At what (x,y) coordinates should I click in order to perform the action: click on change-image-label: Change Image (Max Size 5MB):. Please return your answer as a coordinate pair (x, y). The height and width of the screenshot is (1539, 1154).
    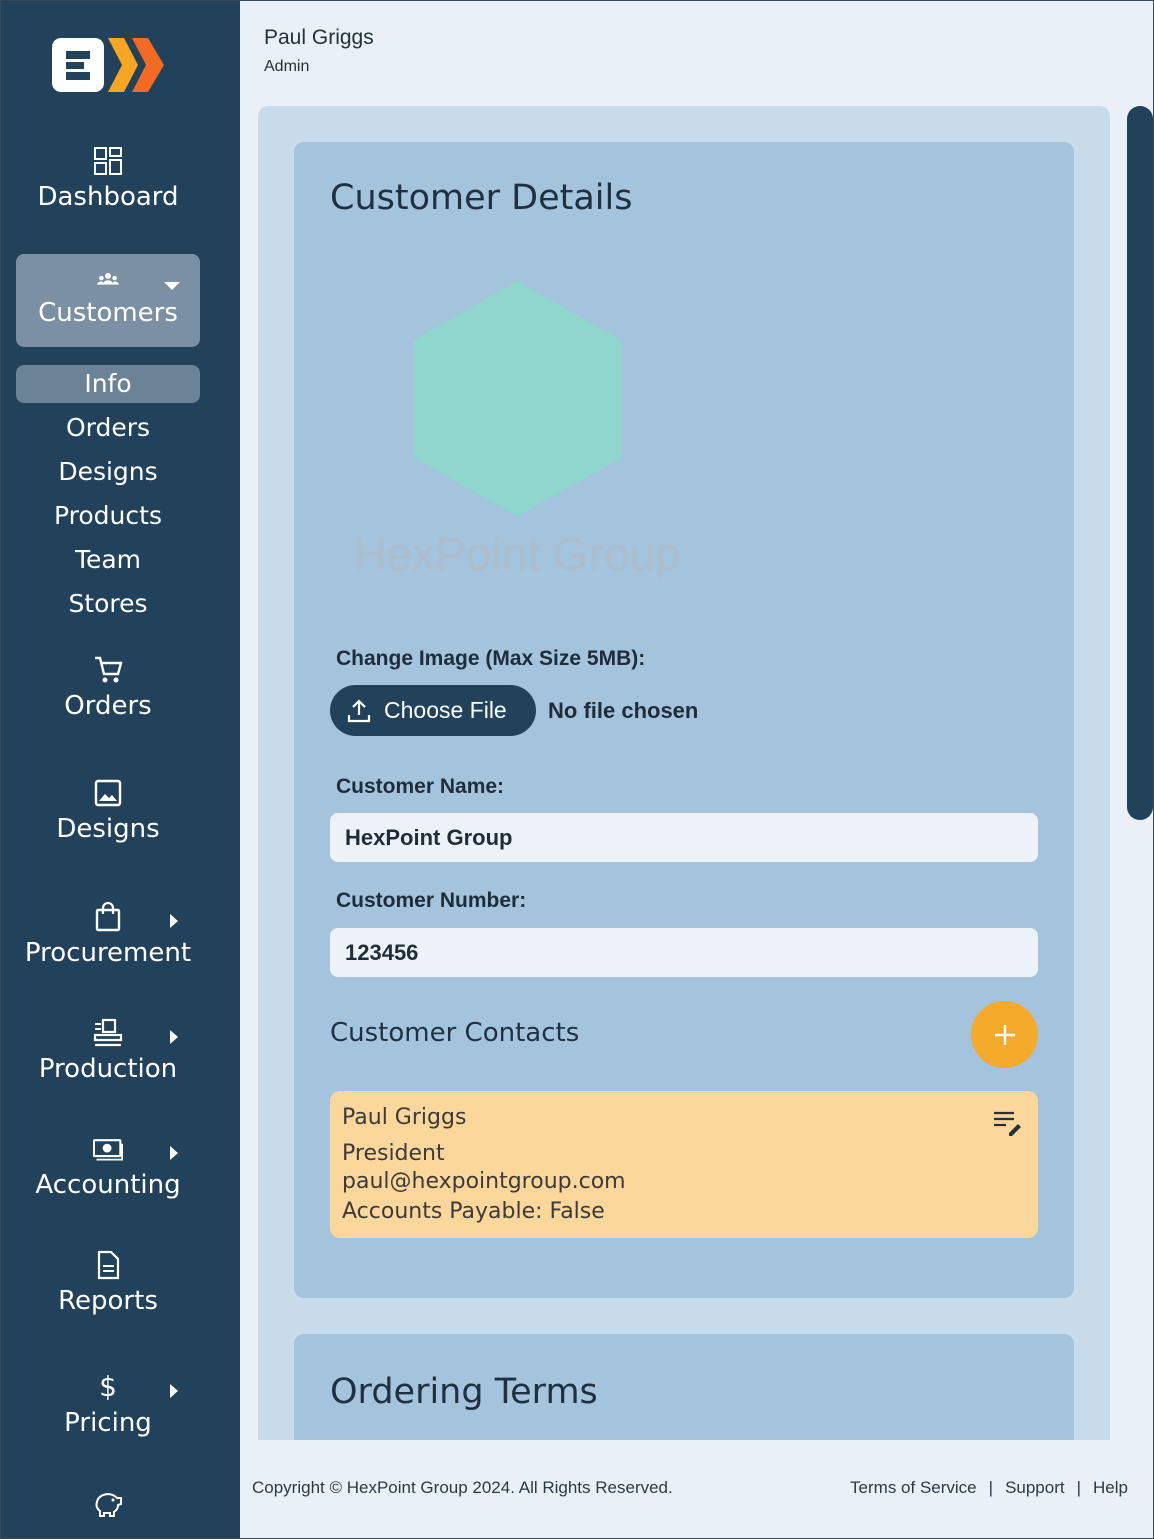
    Looking at the image, I should click on (491, 658).